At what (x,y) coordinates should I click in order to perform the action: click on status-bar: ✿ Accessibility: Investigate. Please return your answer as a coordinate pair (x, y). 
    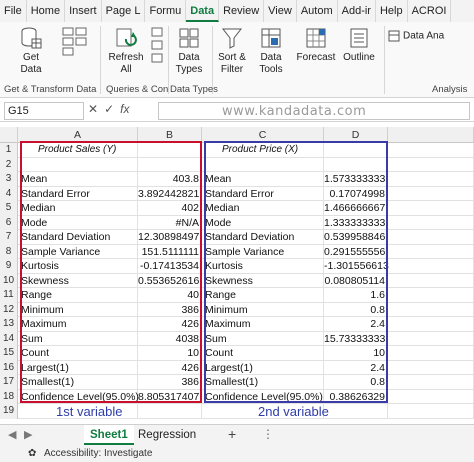
    Looking at the image, I should click on (237, 454).